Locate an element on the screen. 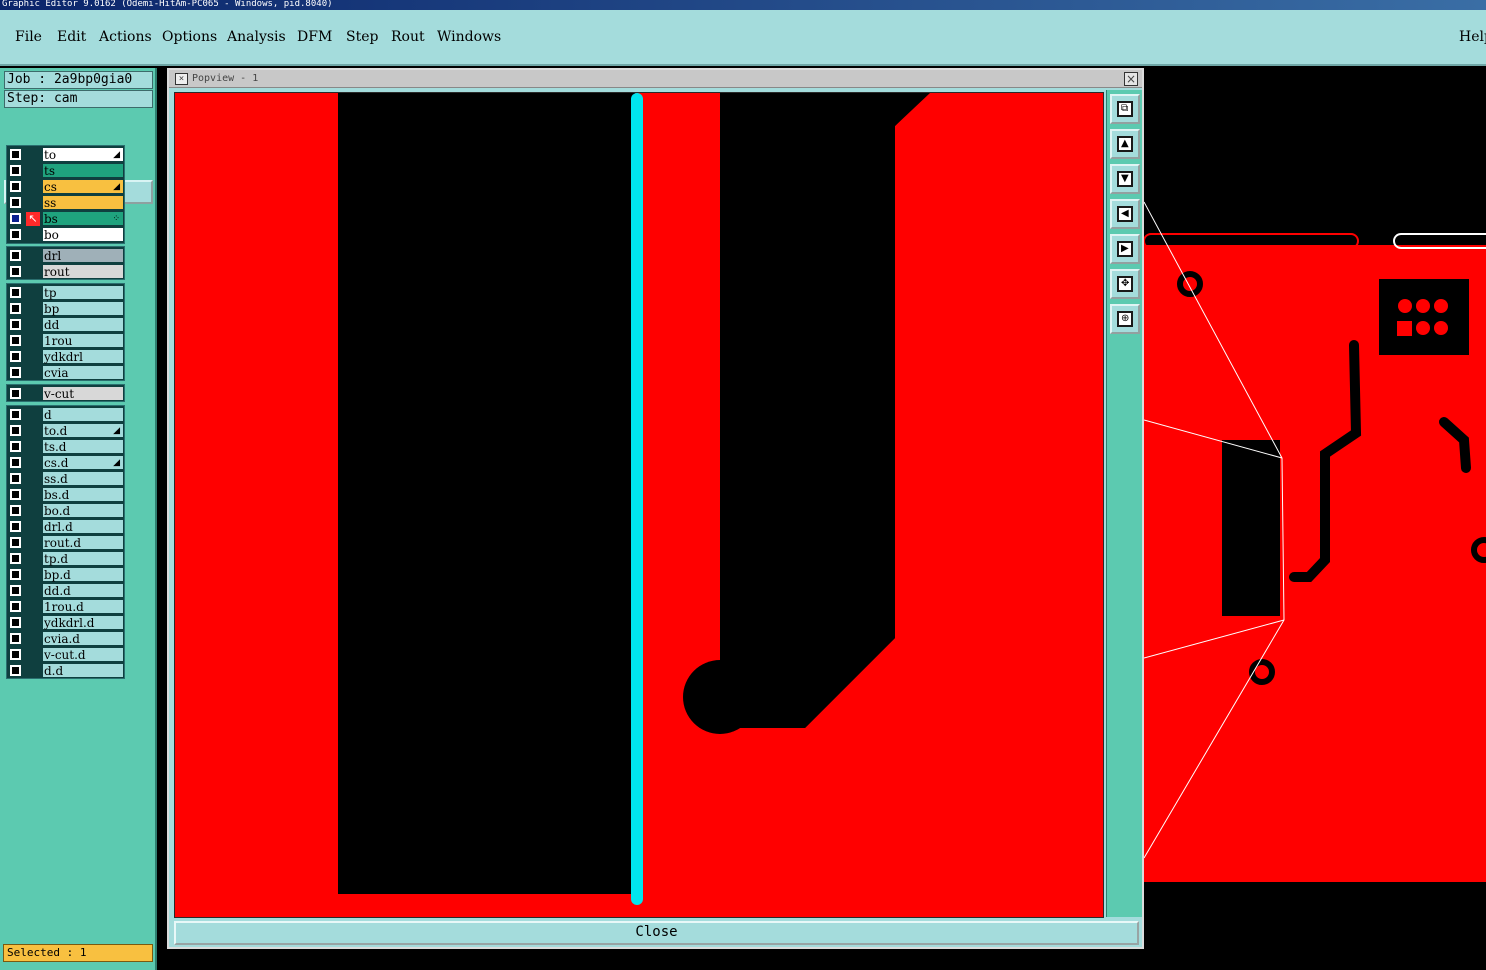 This screenshot has height=970, width=1486. layer-name: 1rou is located at coordinates (83, 340).